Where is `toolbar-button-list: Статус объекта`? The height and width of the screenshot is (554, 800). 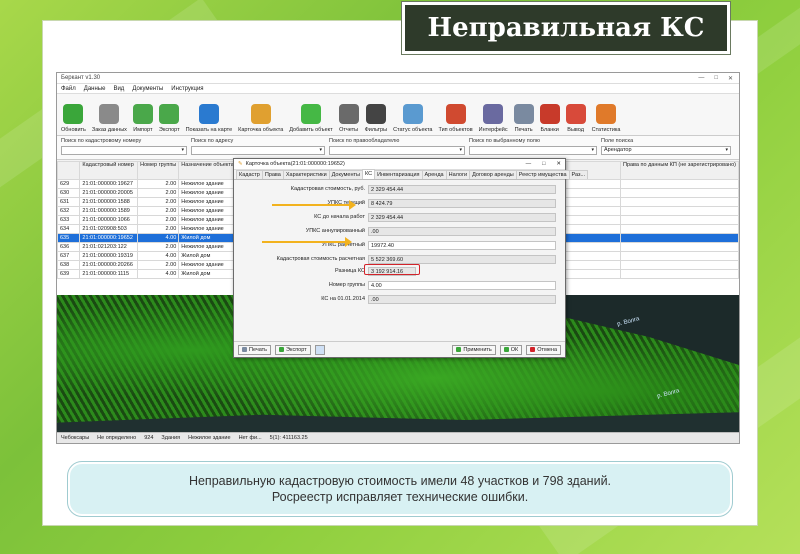
toolbar-button-list: Статус объекта is located at coordinates (412, 118).